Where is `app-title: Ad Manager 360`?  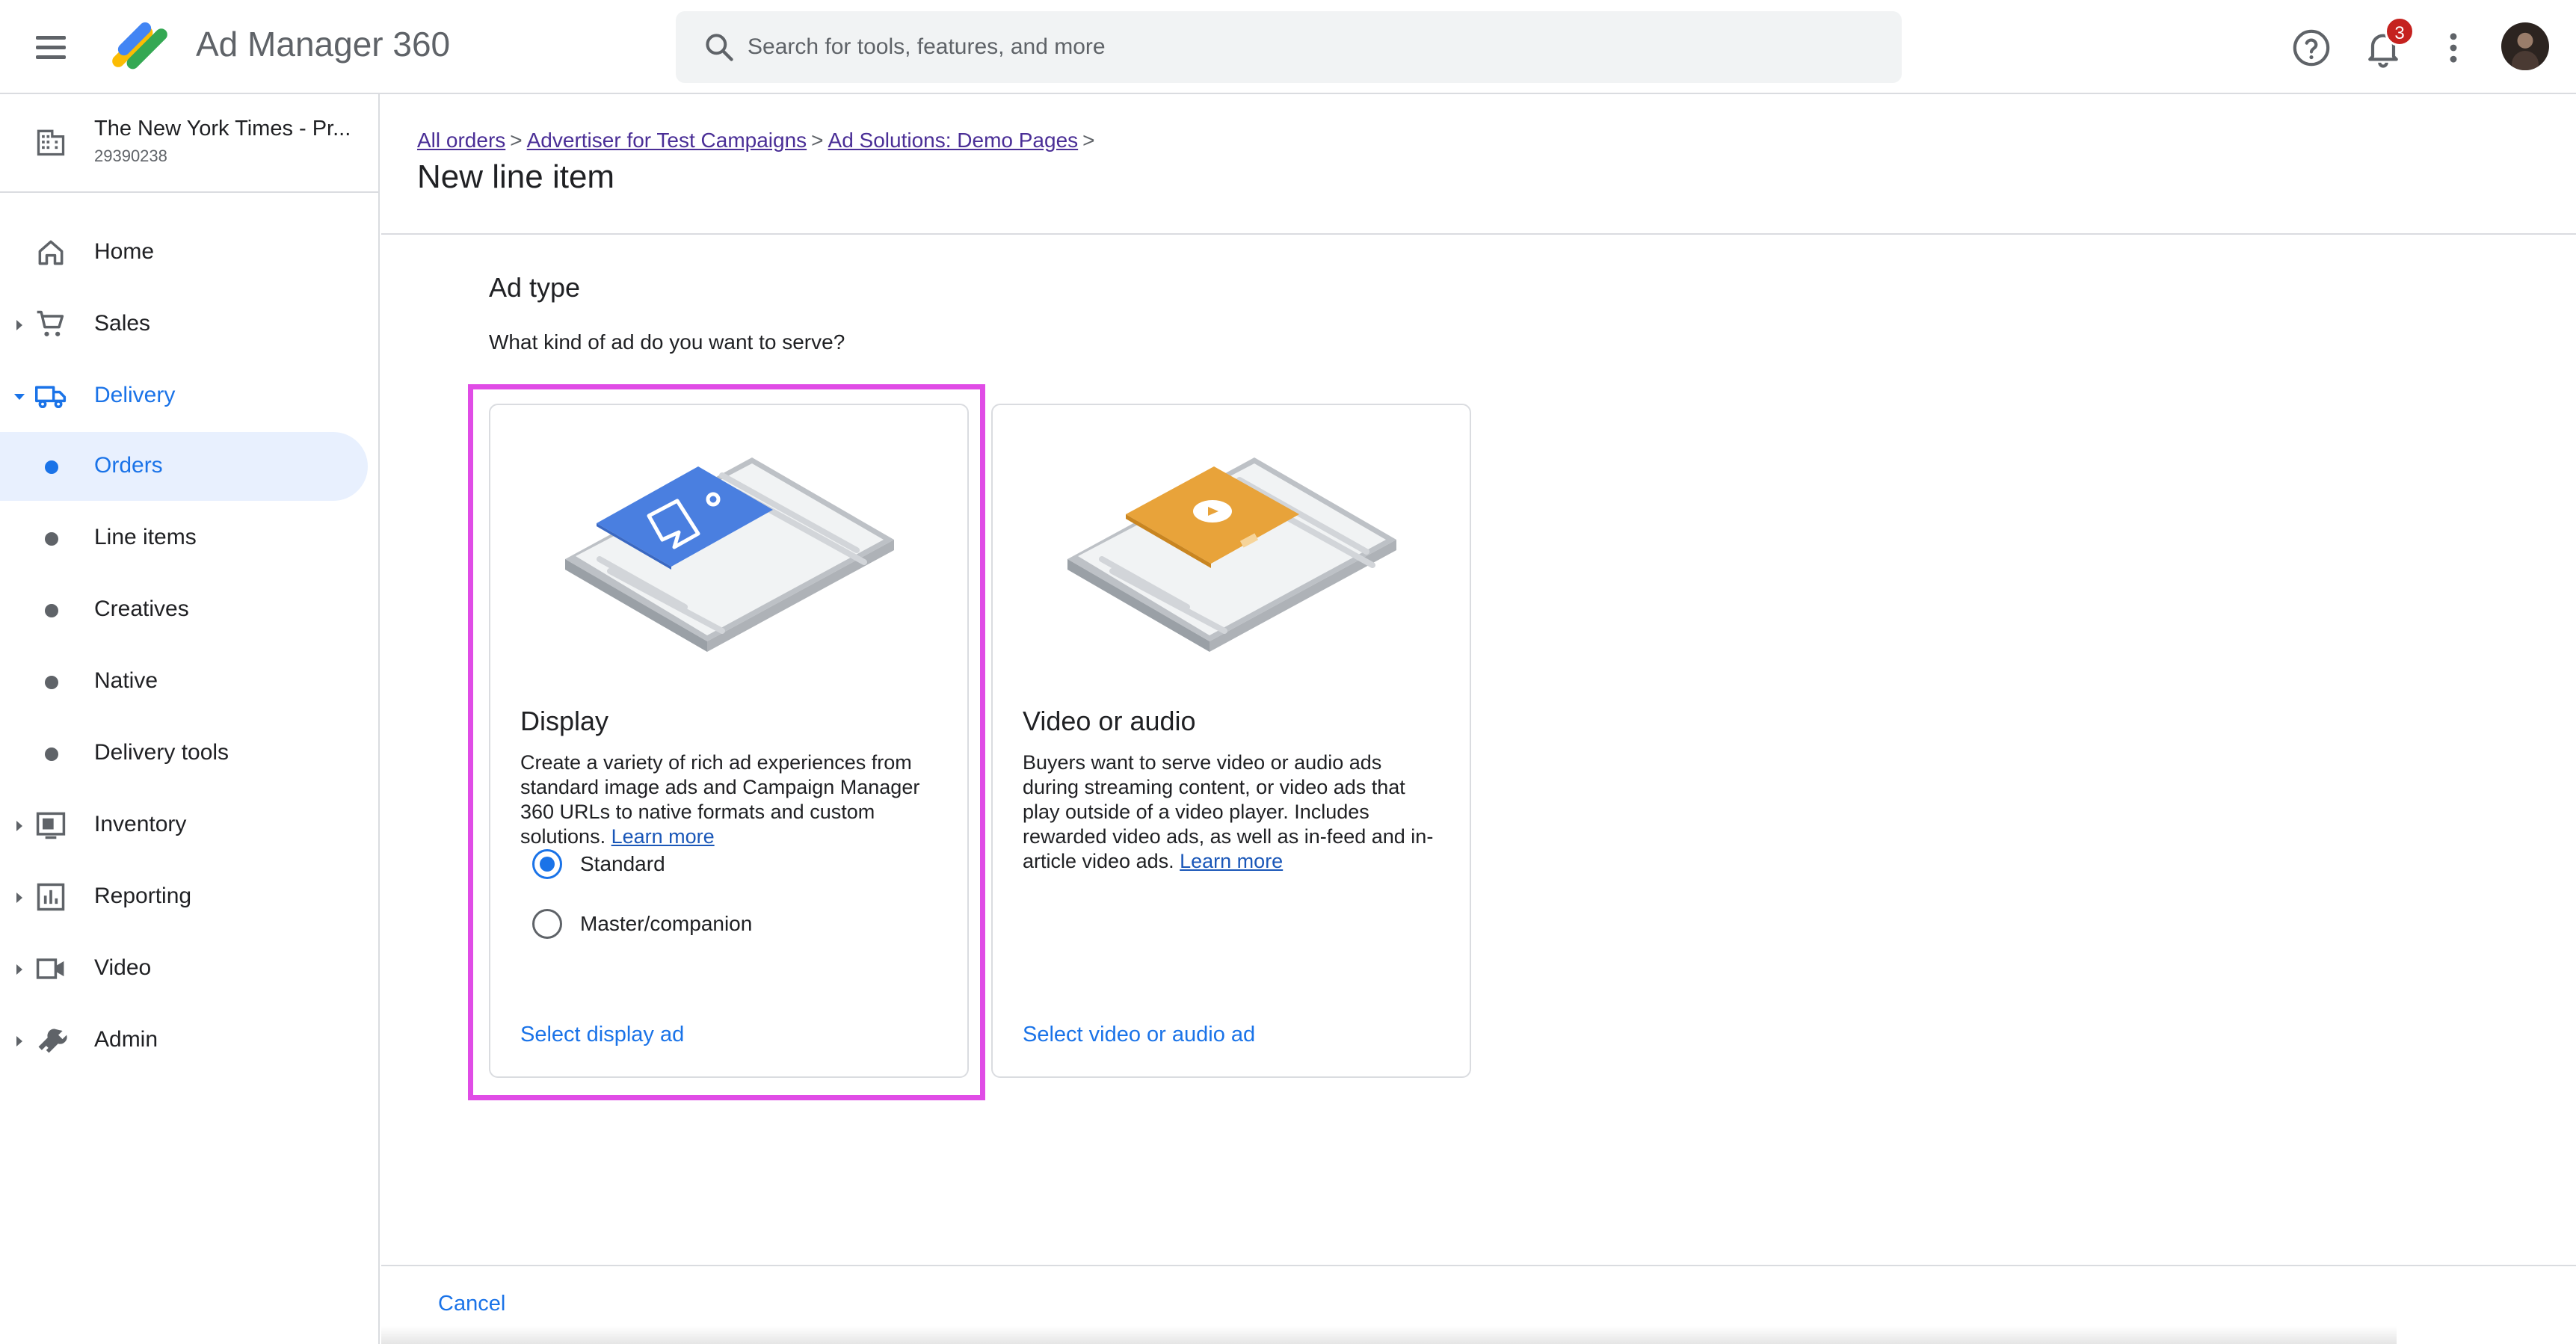 app-title: Ad Manager 360 is located at coordinates (323, 45).